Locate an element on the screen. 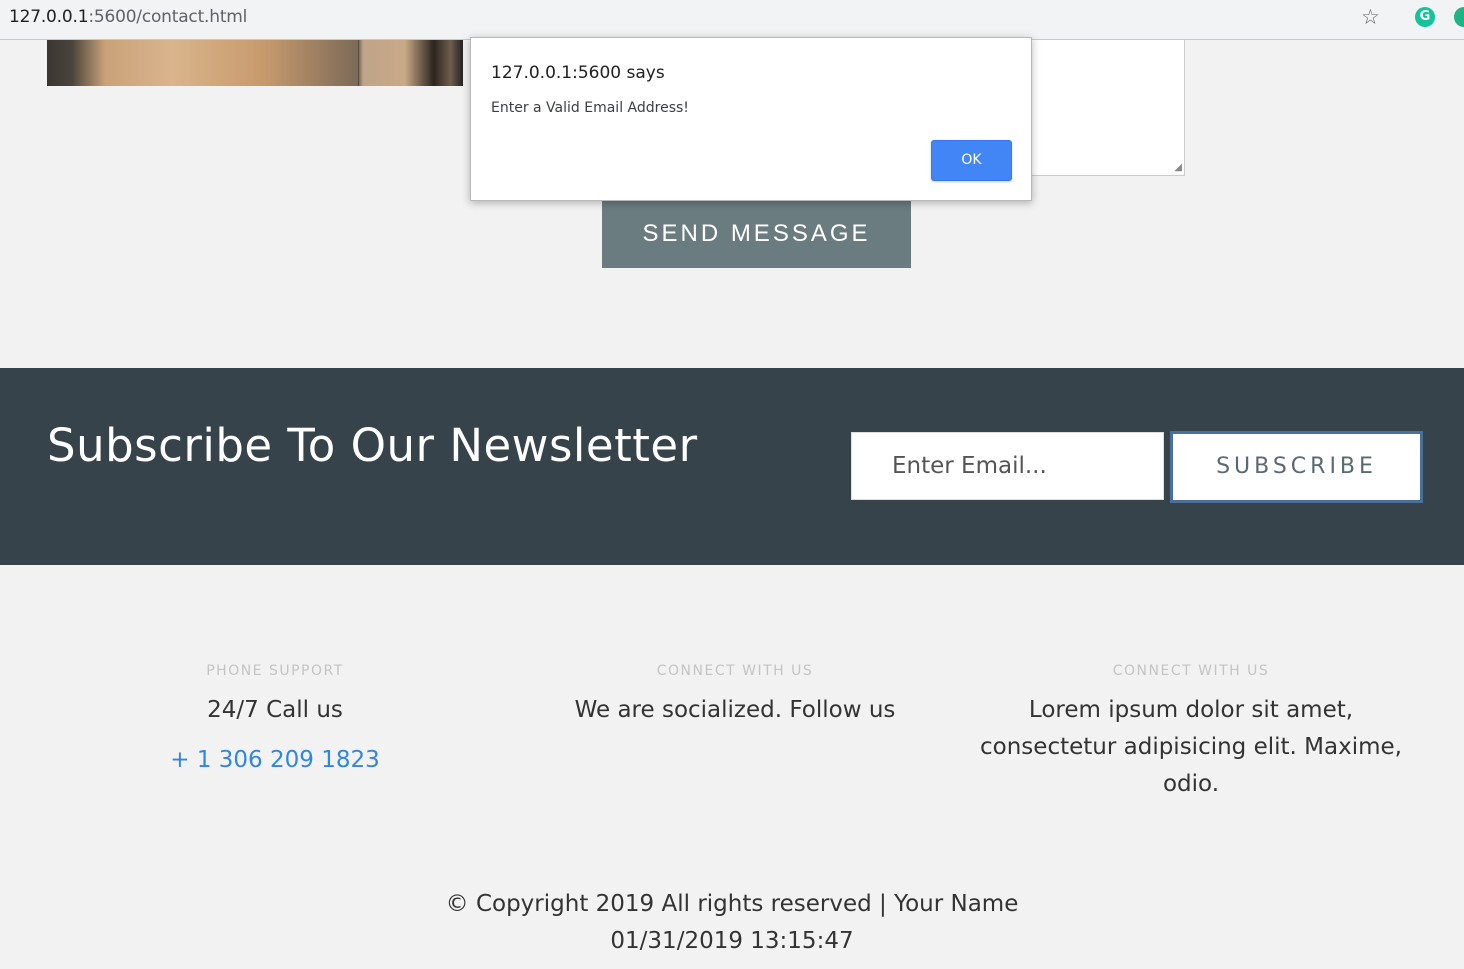  current-datetime: 01/31/2019 13:15:47 is located at coordinates (732, 941).